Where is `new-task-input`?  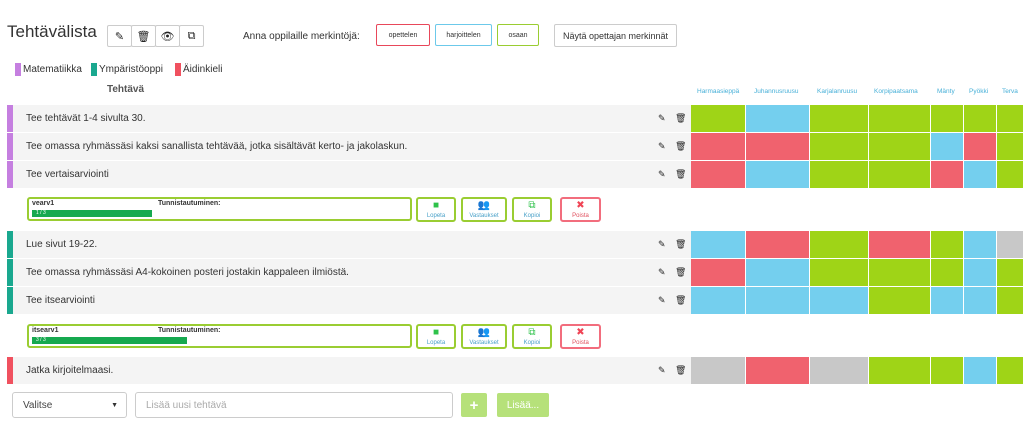 new-task-input is located at coordinates (294, 405).